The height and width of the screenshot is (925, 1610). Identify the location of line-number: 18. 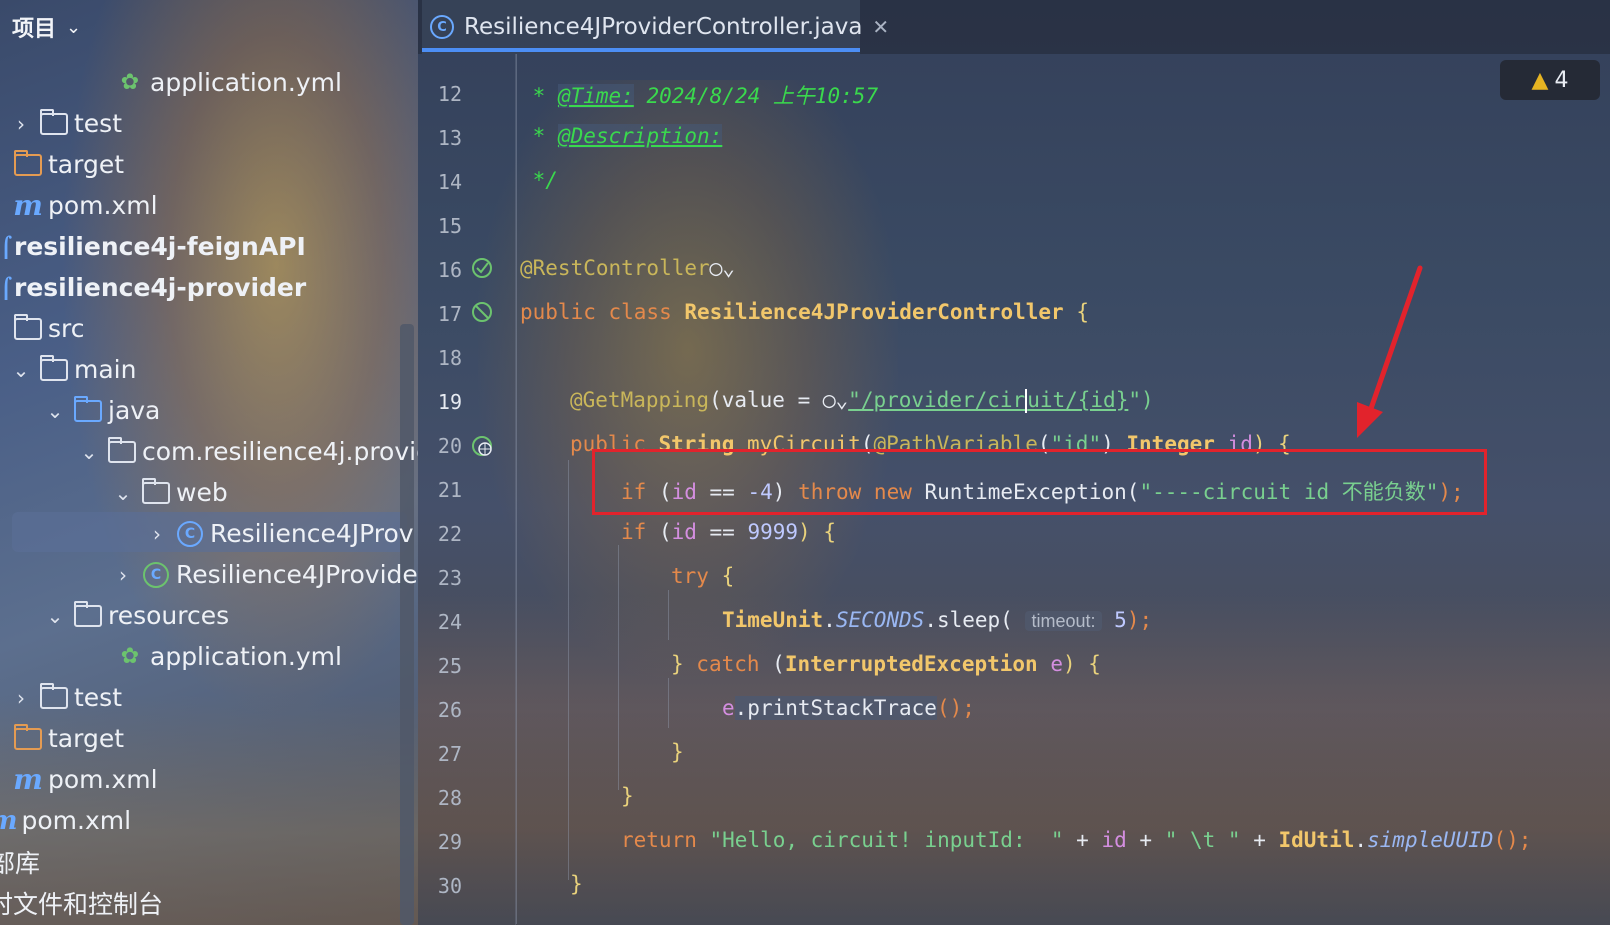
(449, 358).